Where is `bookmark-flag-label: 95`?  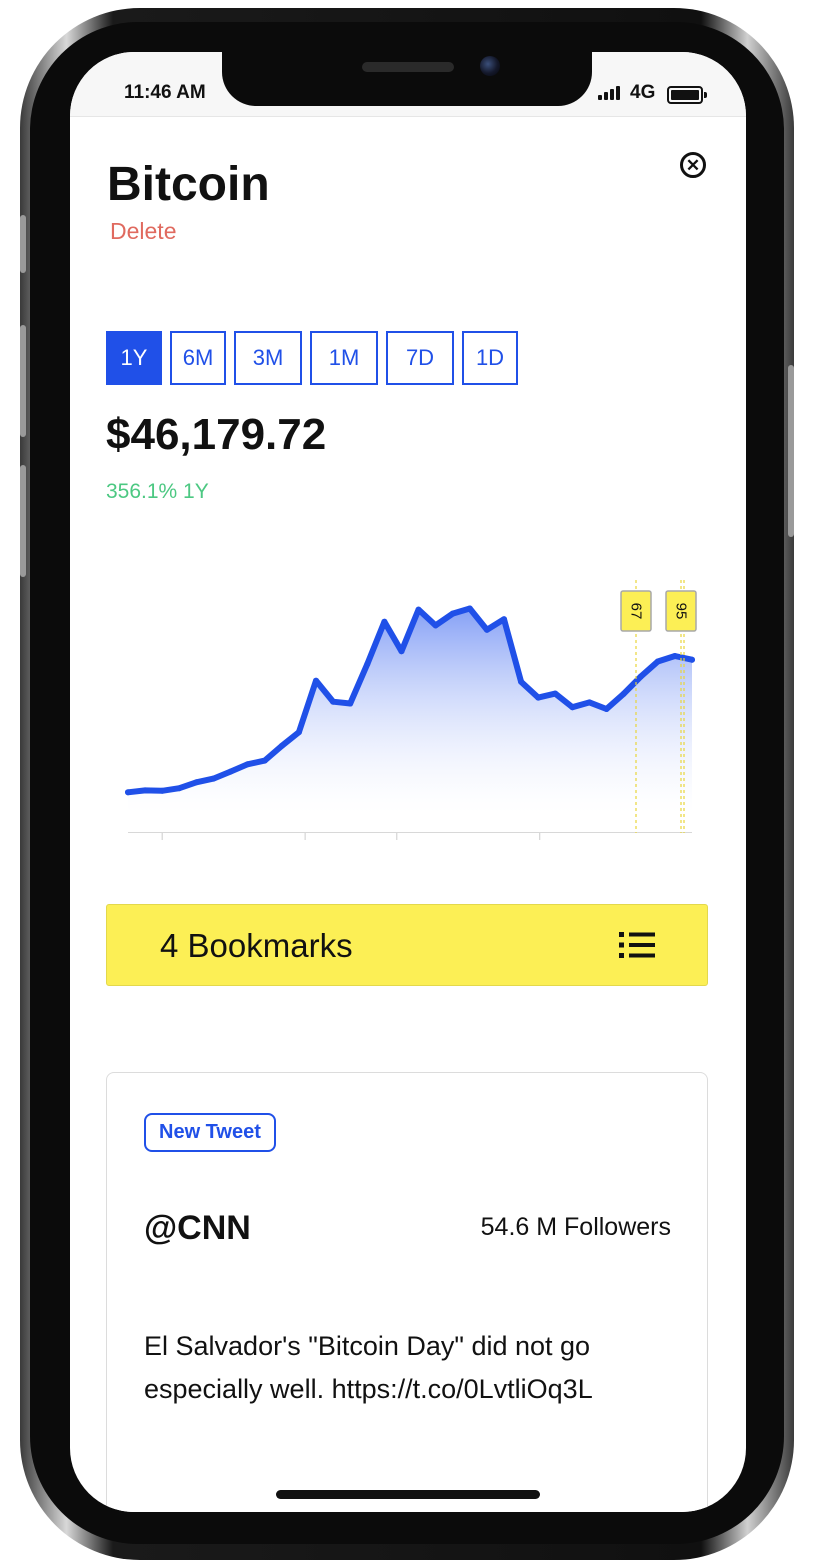 bookmark-flag-label: 95 is located at coordinates (681, 611).